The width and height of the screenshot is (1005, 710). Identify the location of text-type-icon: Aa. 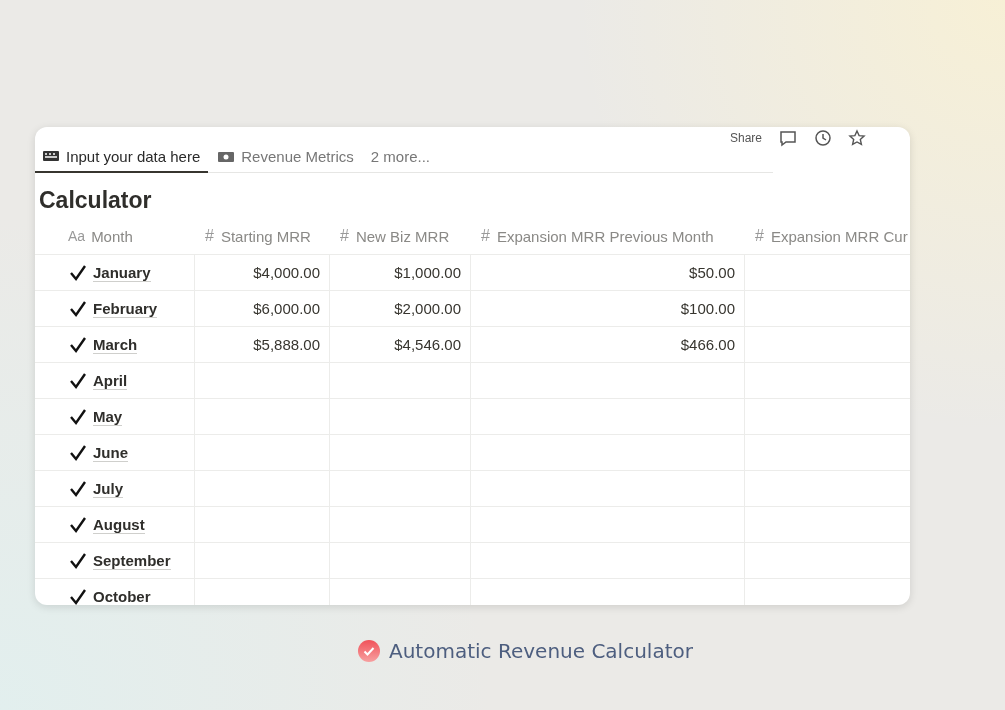
(77, 236).